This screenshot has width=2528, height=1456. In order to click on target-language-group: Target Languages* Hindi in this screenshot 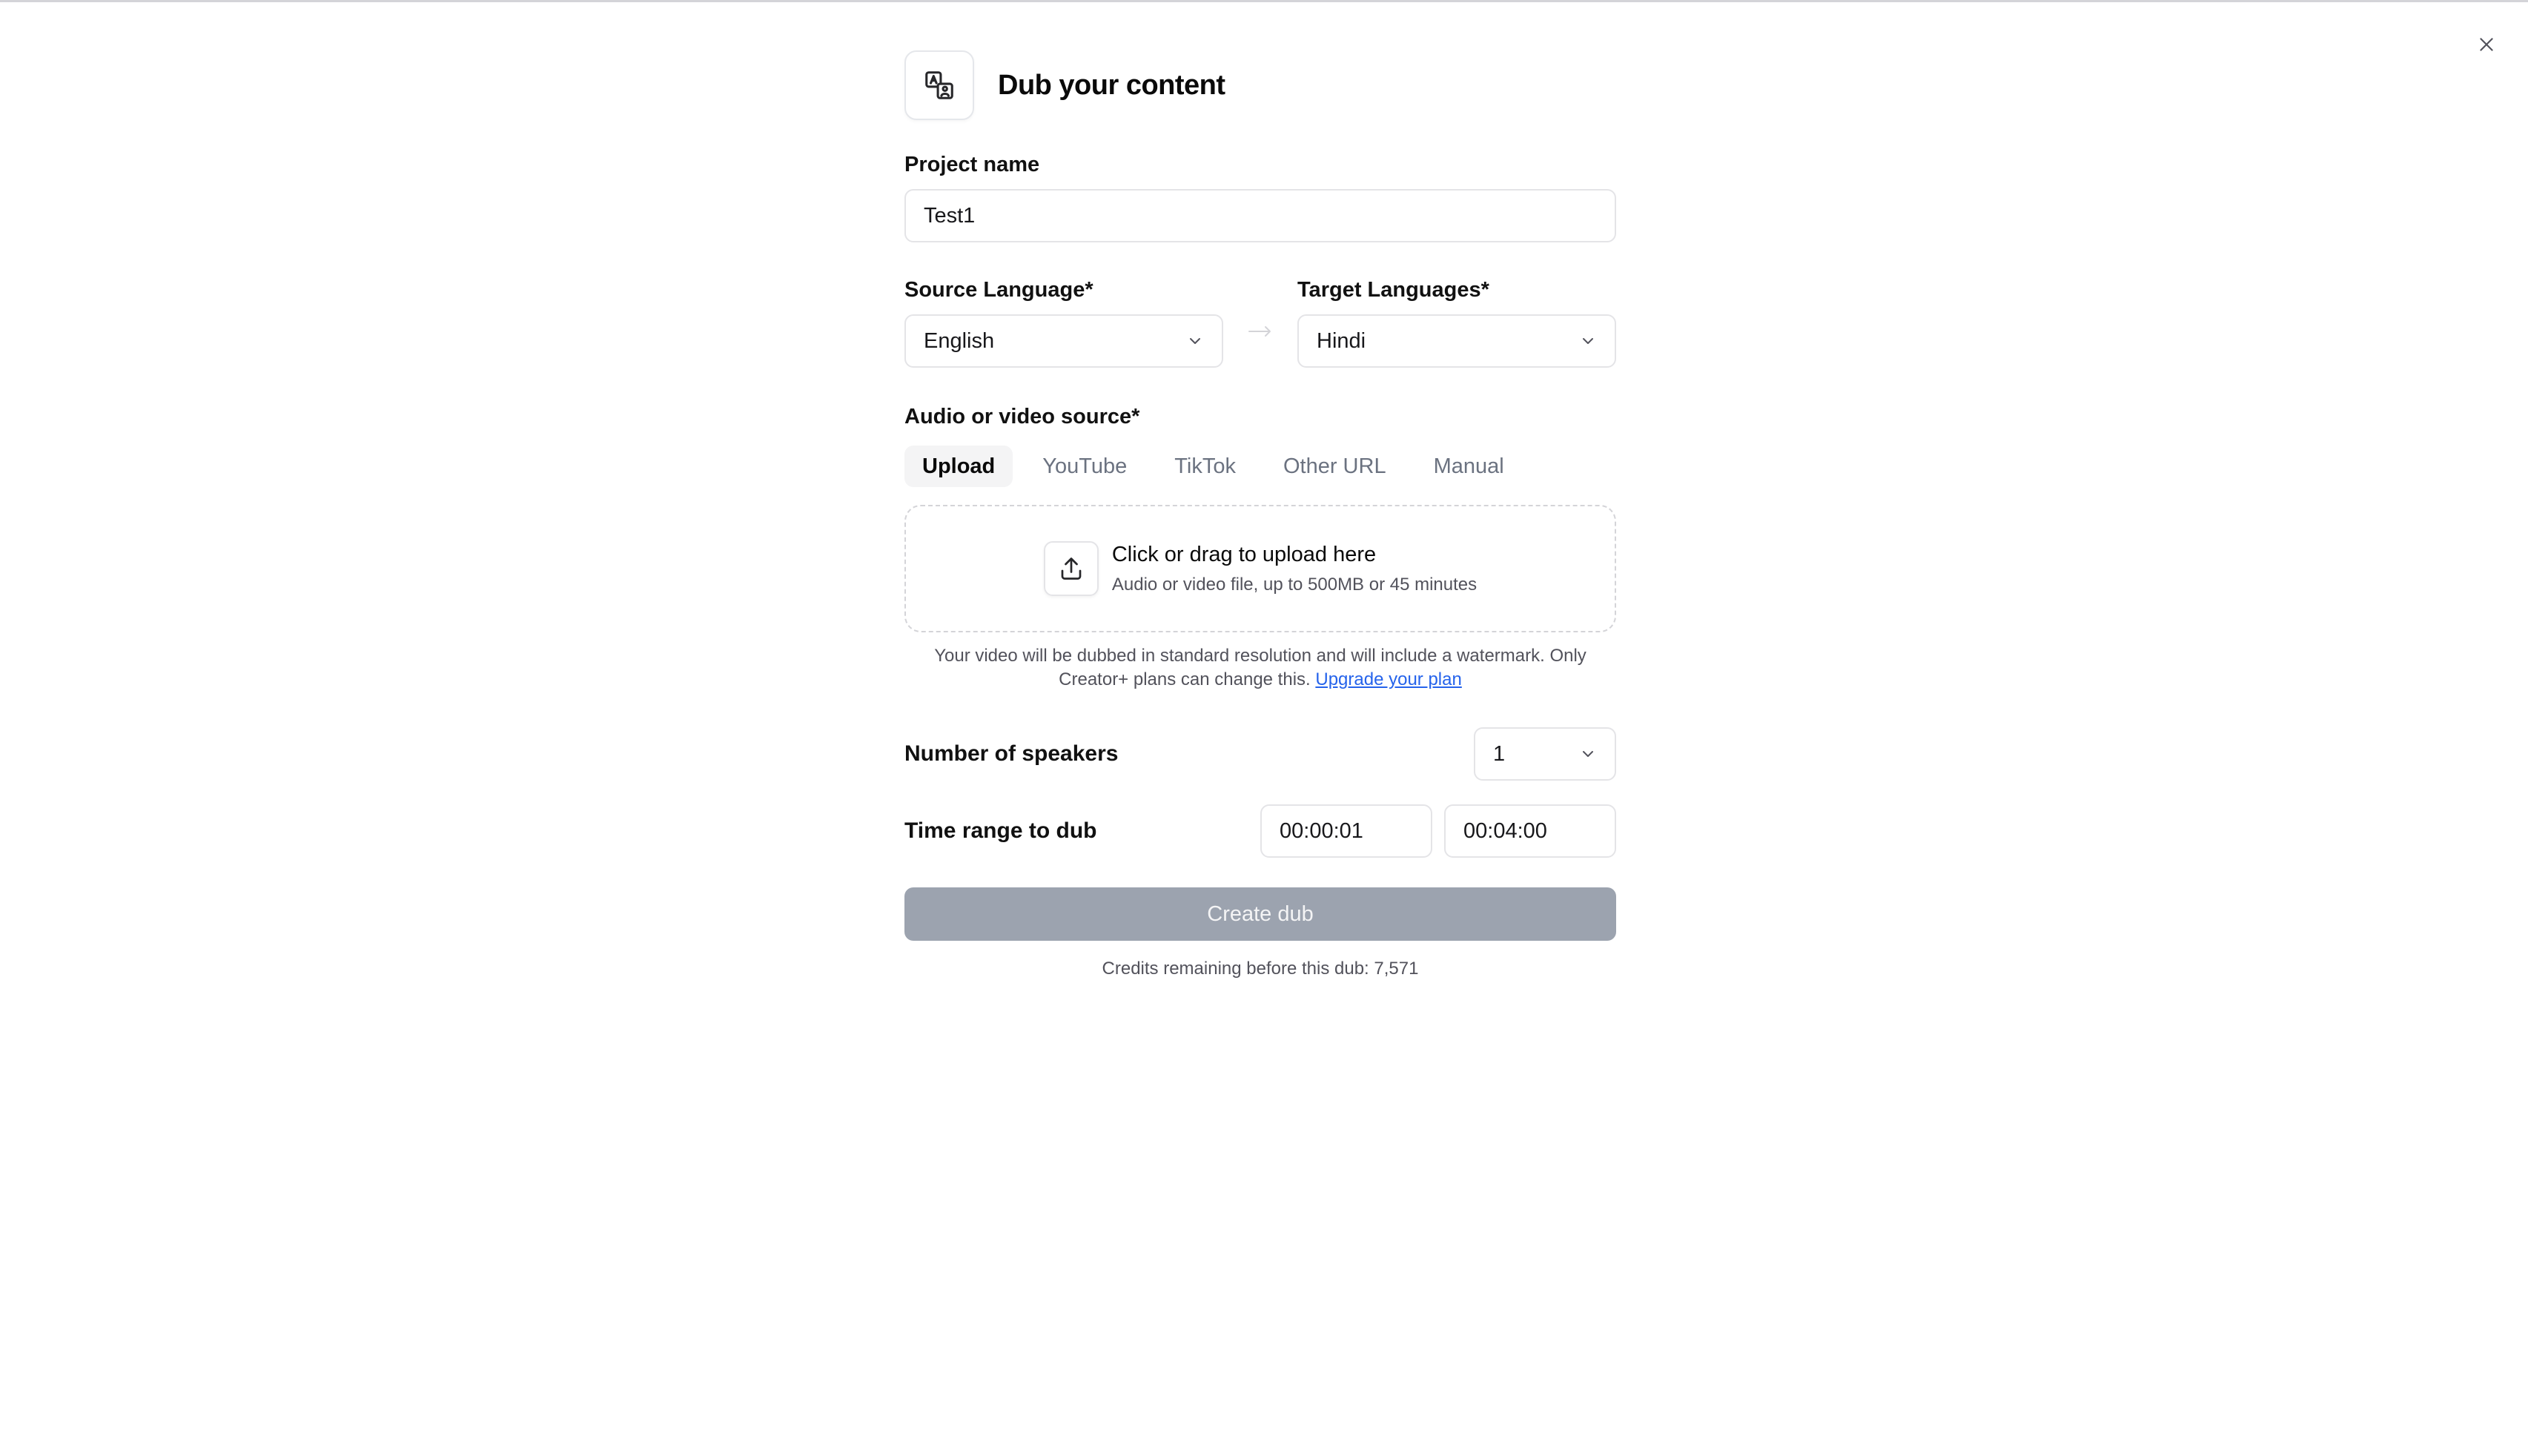, I will do `click(1456, 323)`.